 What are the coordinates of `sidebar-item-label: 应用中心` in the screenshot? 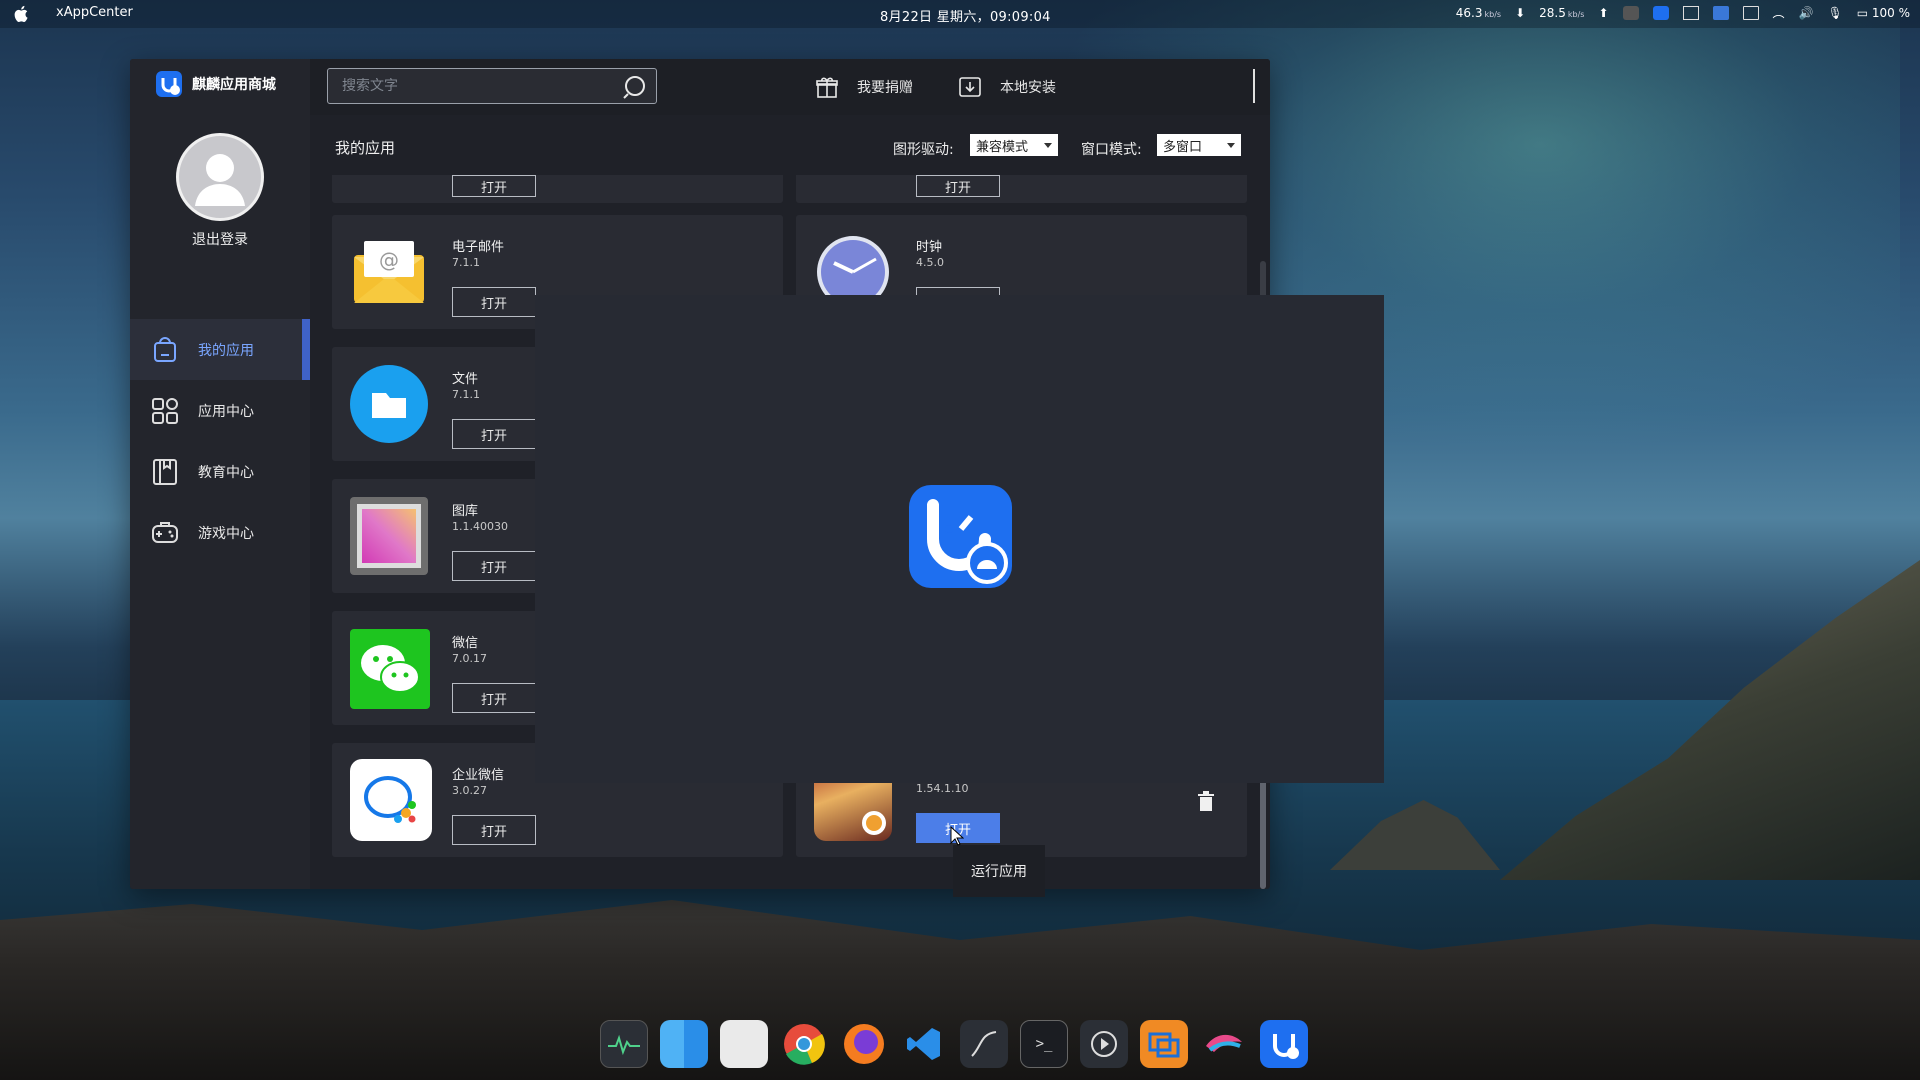 It's located at (226, 411).